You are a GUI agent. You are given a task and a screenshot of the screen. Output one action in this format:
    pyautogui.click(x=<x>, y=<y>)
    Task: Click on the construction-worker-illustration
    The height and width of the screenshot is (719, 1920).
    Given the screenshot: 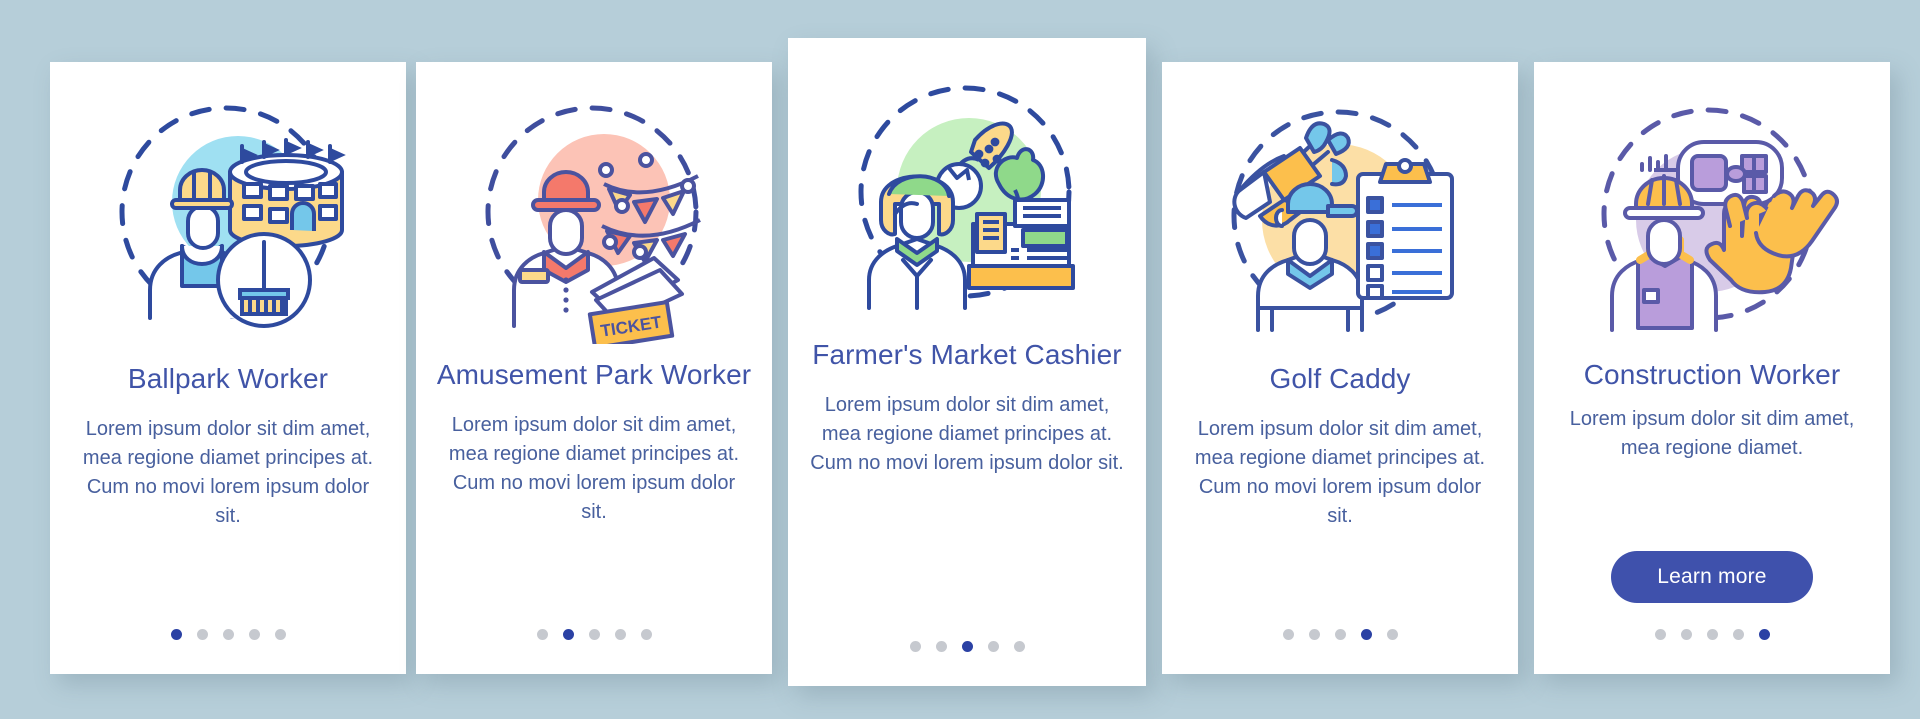 What is the action you would take?
    pyautogui.click(x=1712, y=219)
    